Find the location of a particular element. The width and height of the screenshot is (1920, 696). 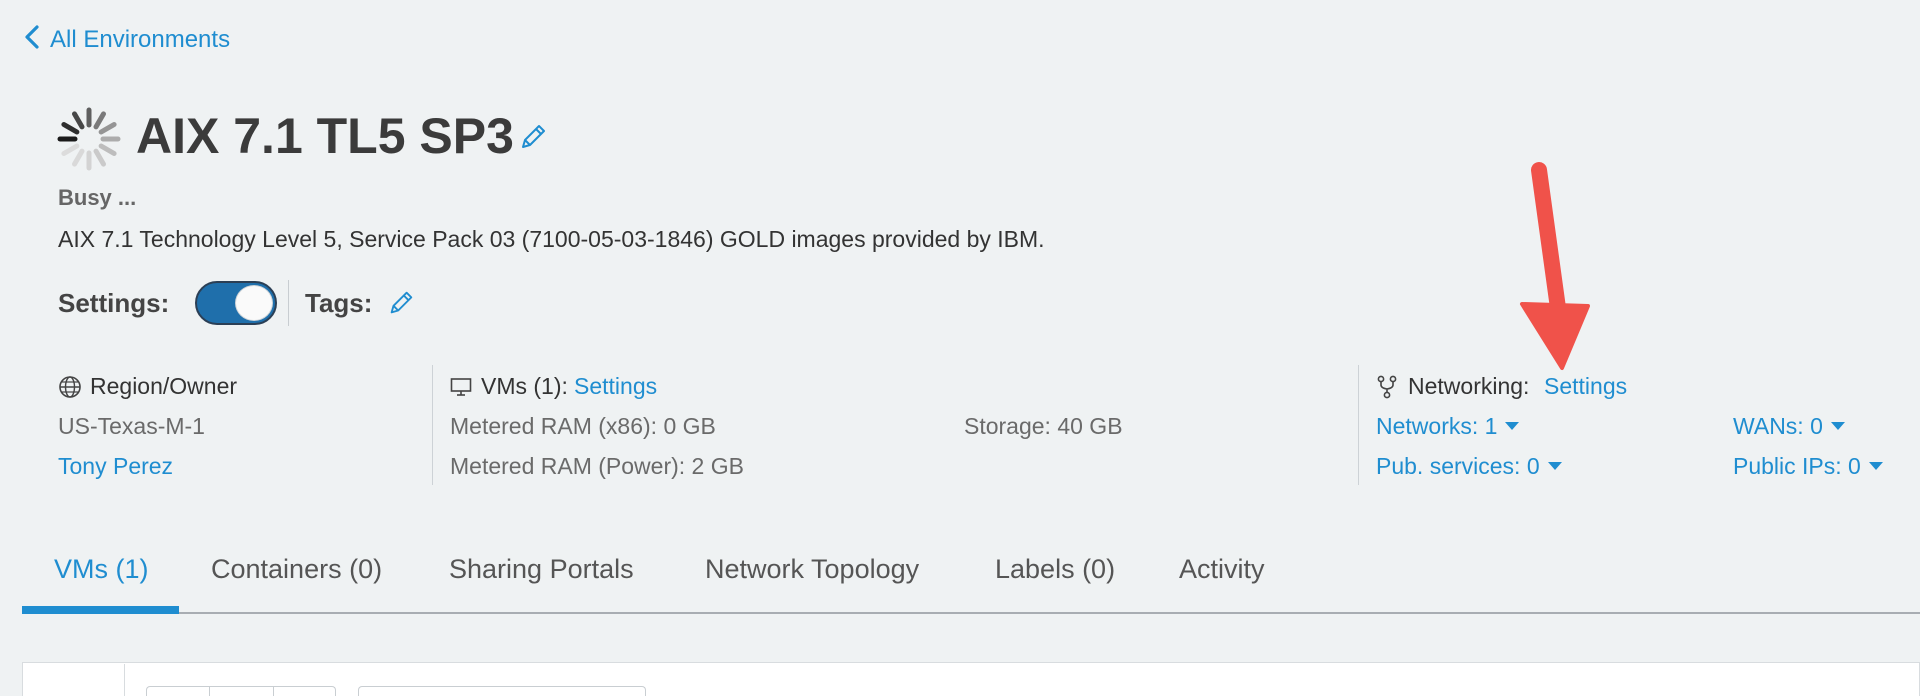

divider is located at coordinates (288, 303).